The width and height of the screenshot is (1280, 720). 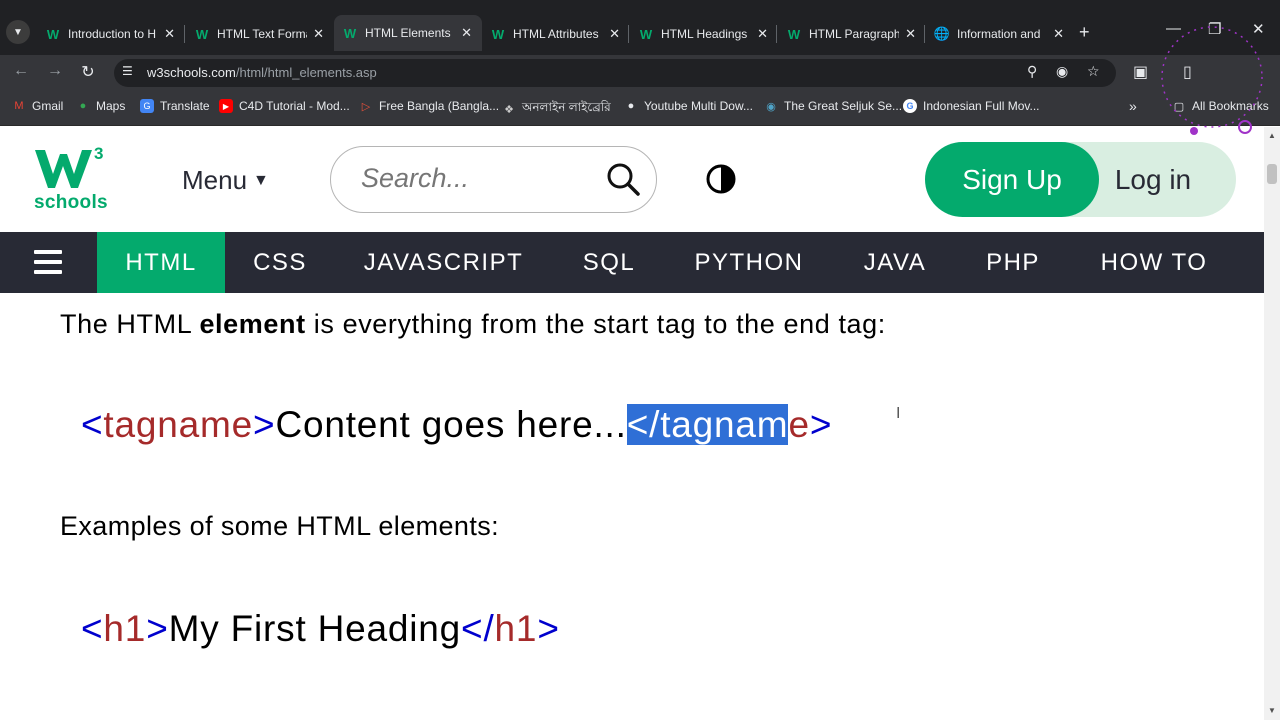 What do you see at coordinates (111, 106) in the screenshot?
I see `bookmark-label: Maps` at bounding box center [111, 106].